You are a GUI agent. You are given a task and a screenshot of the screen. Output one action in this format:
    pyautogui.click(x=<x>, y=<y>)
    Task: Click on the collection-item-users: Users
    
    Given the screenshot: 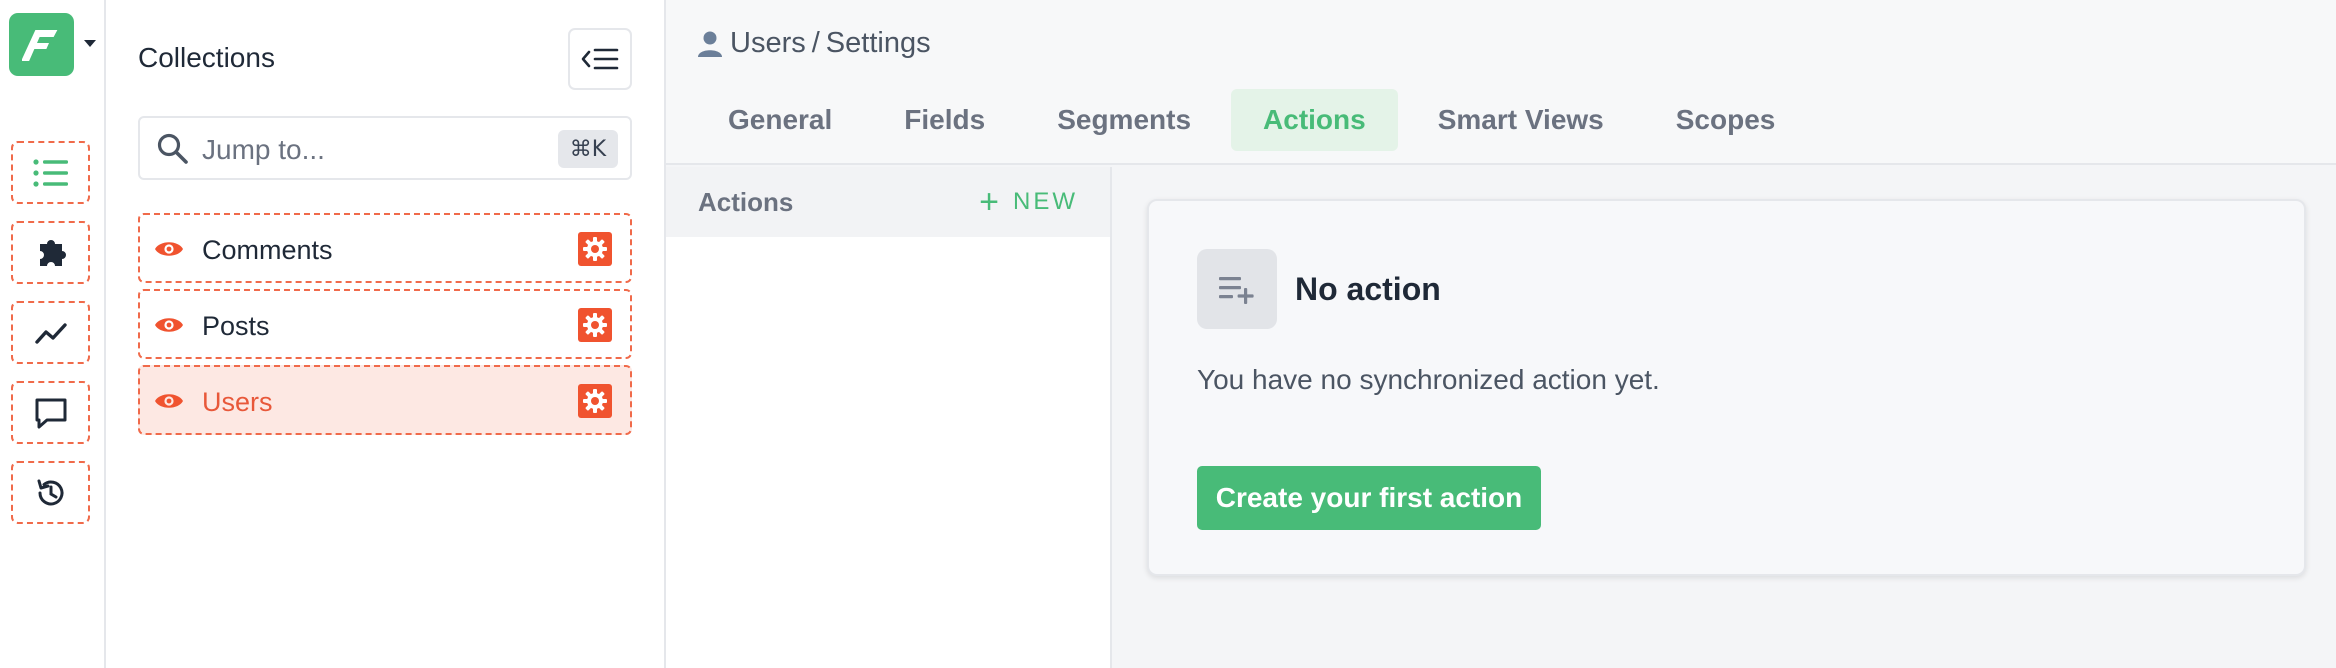 What is the action you would take?
    pyautogui.click(x=385, y=400)
    